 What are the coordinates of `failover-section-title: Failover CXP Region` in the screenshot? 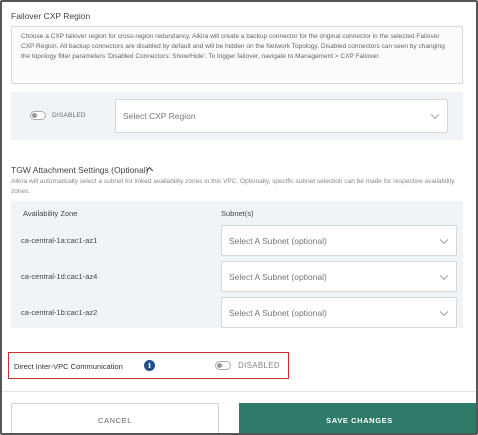 It's located at (51, 16).